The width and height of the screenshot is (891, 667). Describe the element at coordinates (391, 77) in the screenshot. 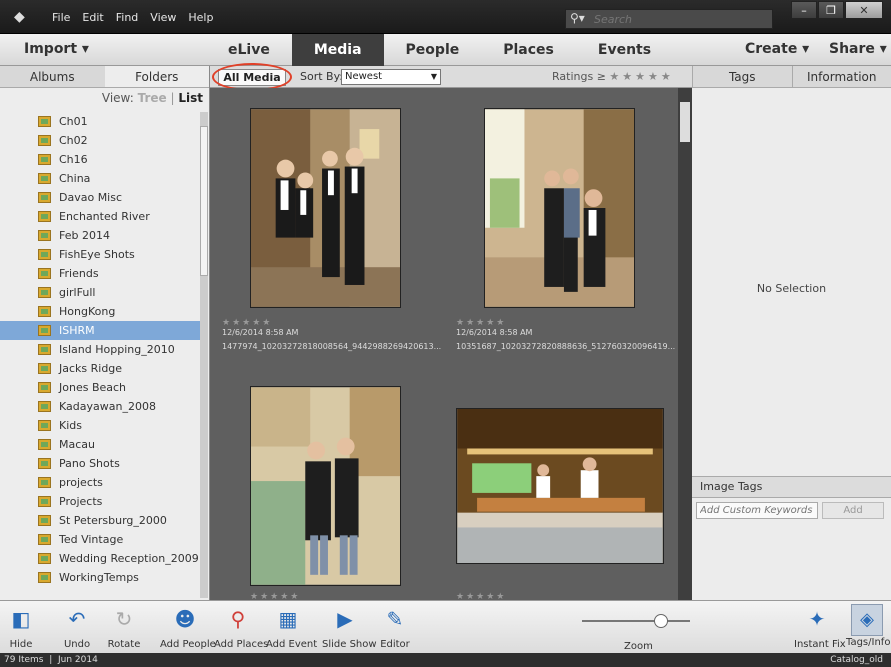

I see `sort-select: Newest ▼` at that location.